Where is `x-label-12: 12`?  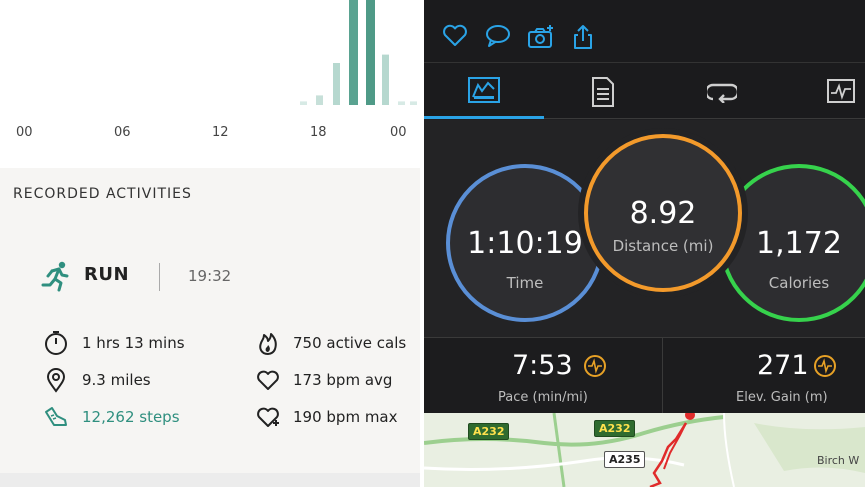
x-label-12: 12 is located at coordinates (220, 132).